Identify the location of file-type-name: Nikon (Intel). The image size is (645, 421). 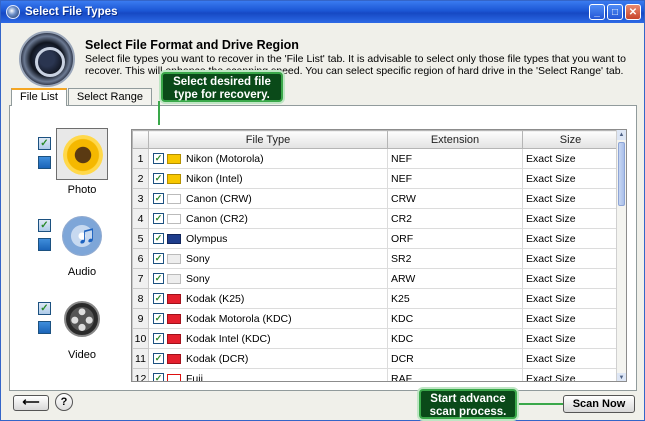
(214, 178).